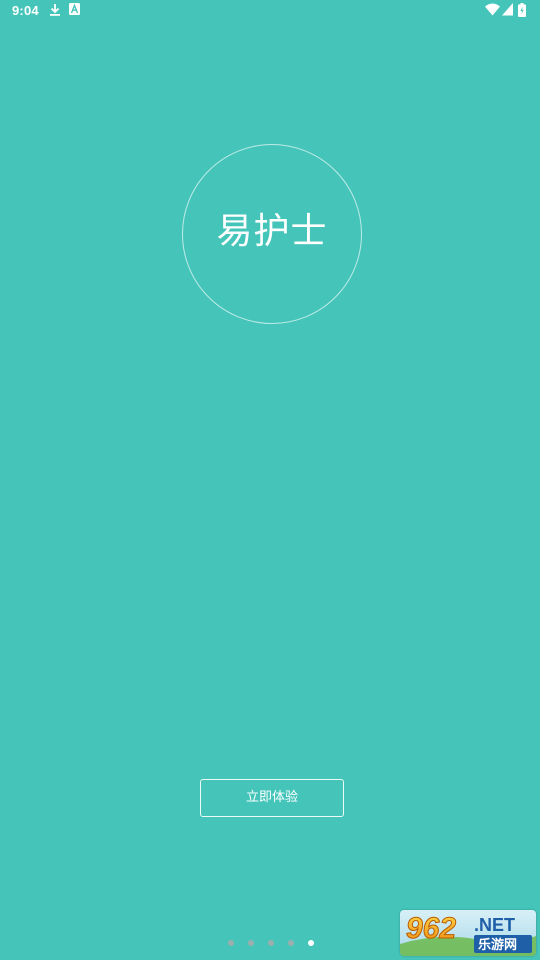 This screenshot has height=960, width=540. I want to click on status-bar: 9:04, so click(270, 12).